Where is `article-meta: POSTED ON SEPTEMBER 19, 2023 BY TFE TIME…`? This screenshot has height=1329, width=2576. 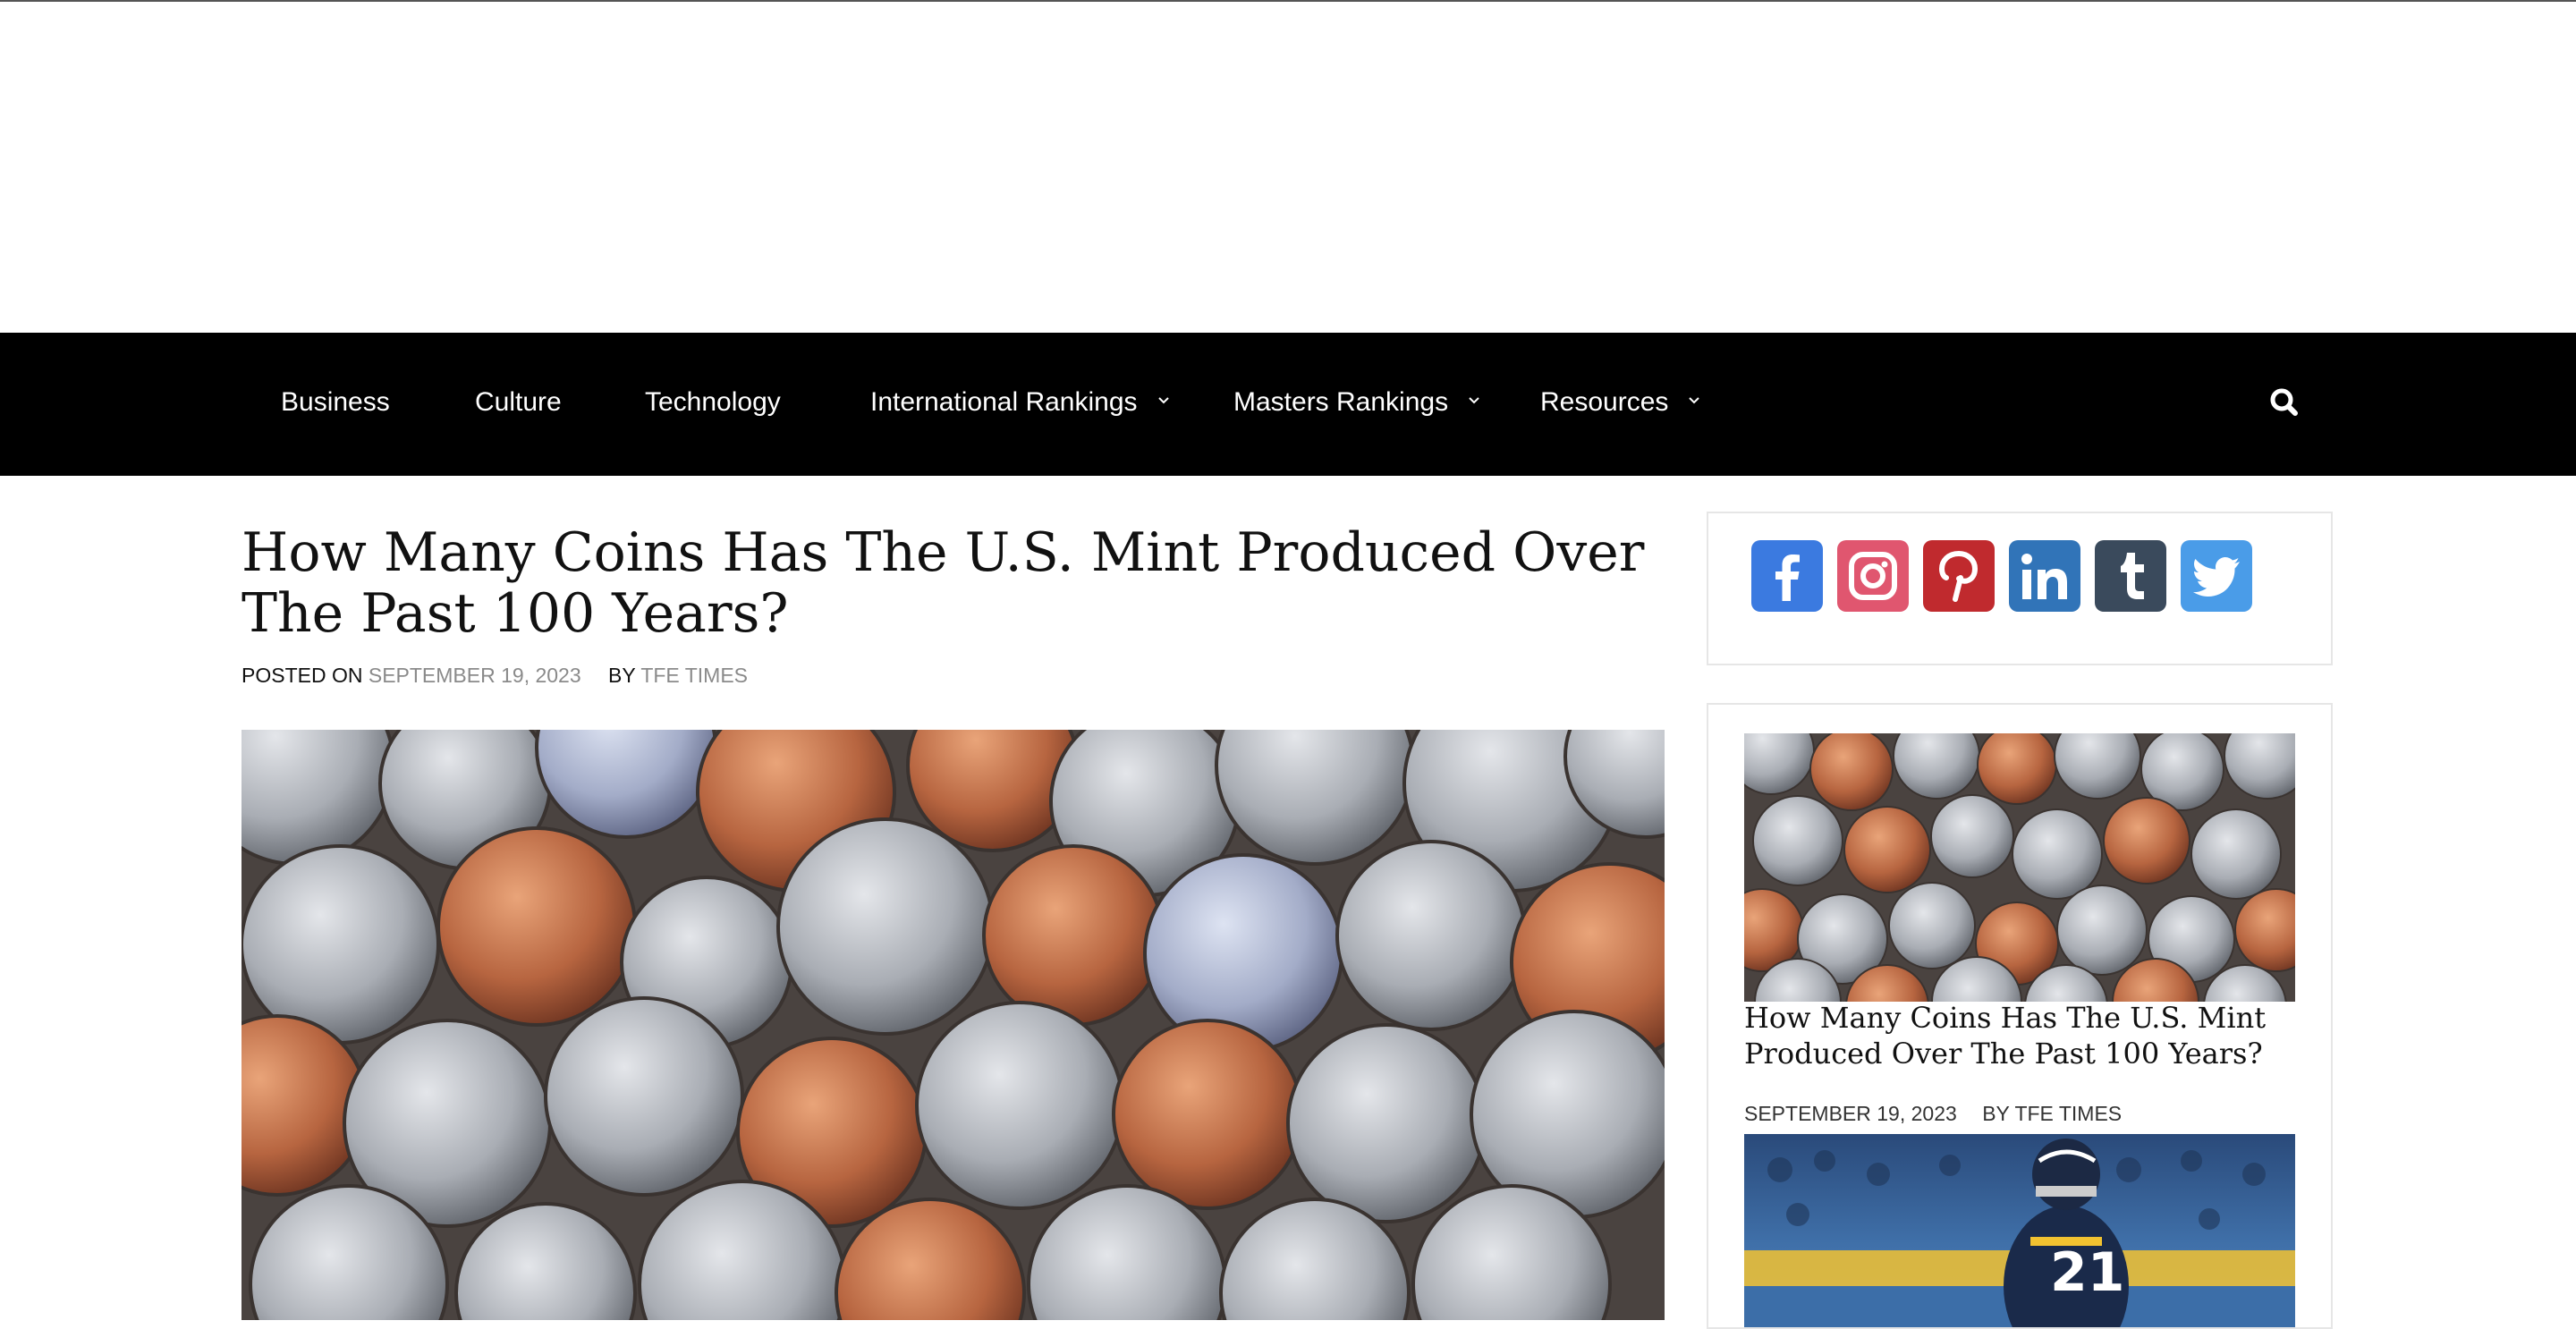 article-meta: POSTED ON SEPTEMBER 19, 2023 BY TFE TIME… is located at coordinates (495, 676).